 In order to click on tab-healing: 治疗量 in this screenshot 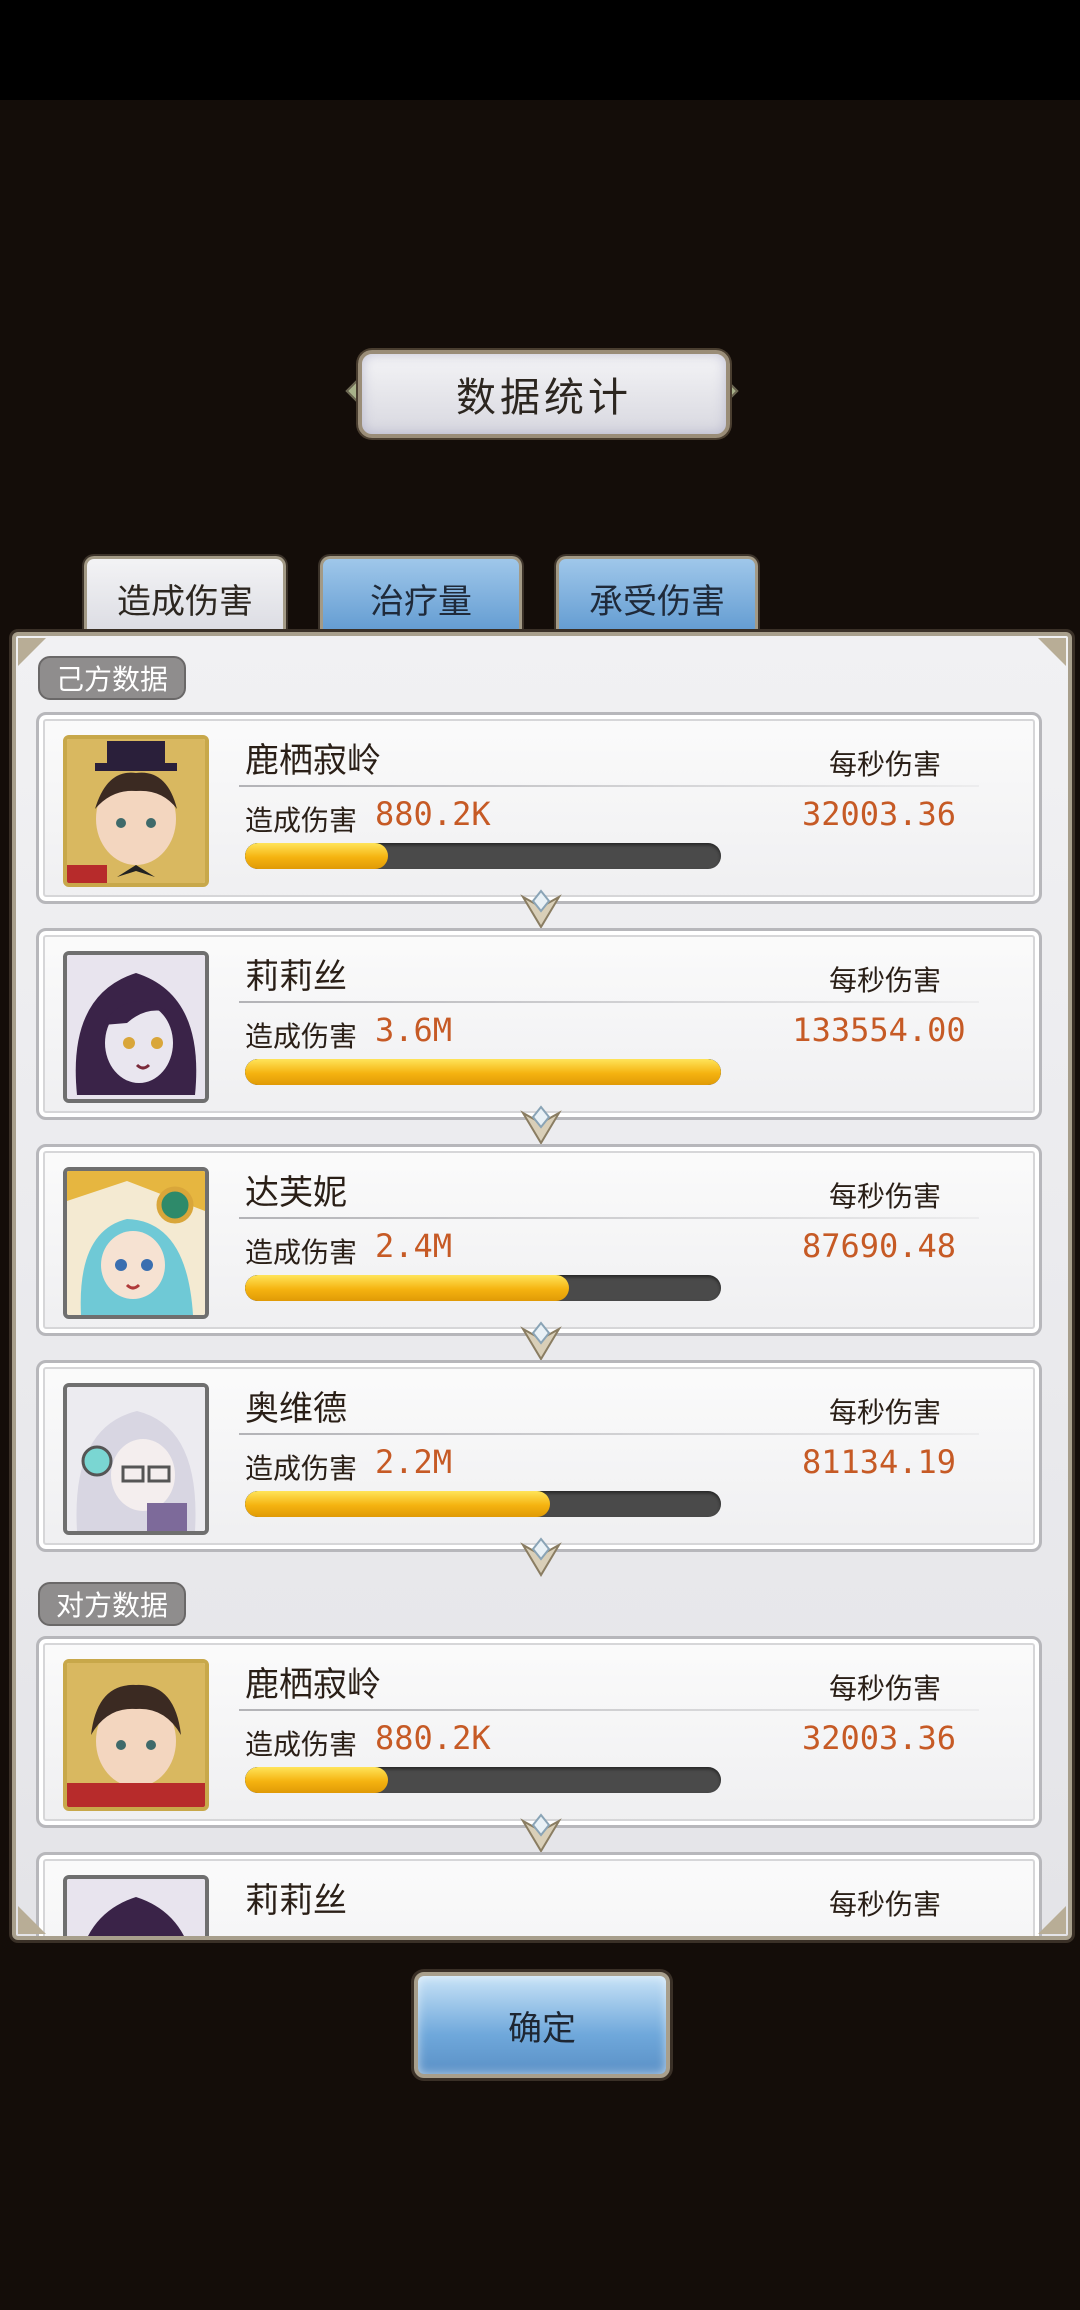, I will do `click(421, 596)`.